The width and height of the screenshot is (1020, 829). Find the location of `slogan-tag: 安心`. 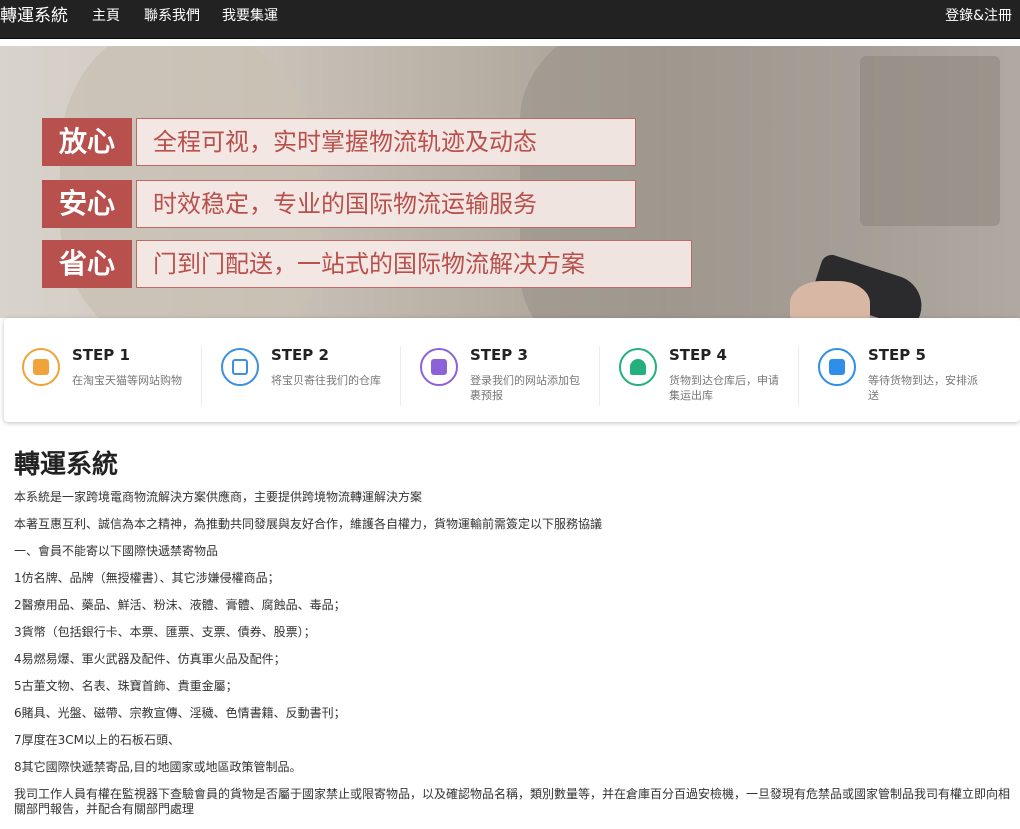

slogan-tag: 安心 is located at coordinates (87, 204).